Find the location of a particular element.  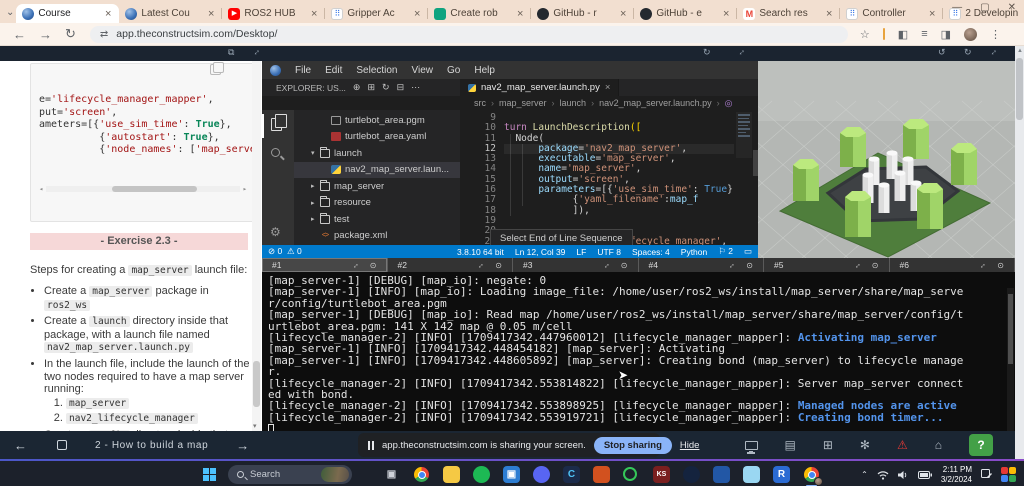

warning-icon: ⚠ is located at coordinates (902, 445).